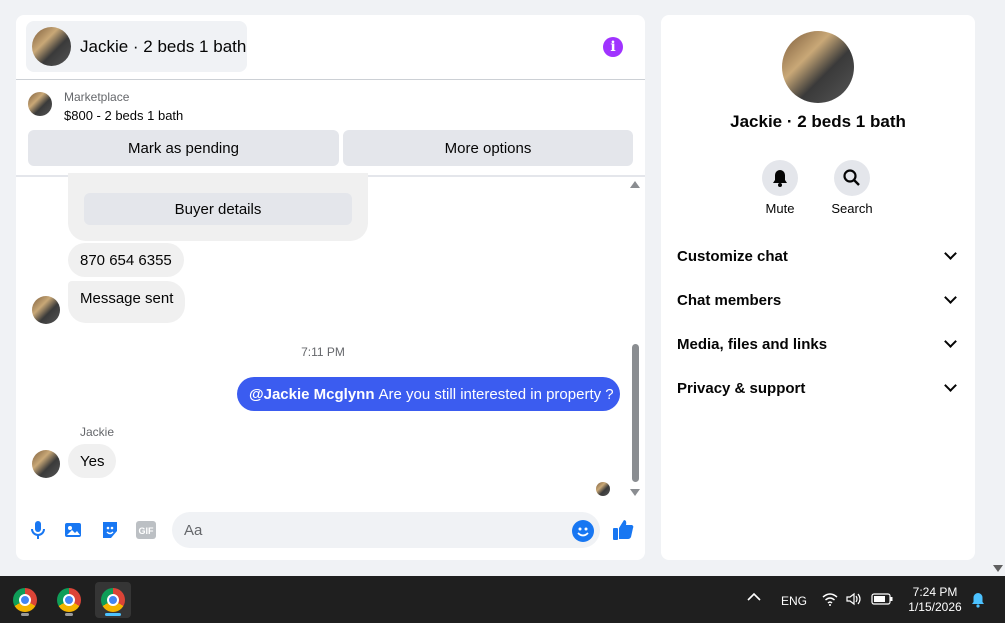  I want to click on message-bubble-sent: Message sent, so click(127, 302).